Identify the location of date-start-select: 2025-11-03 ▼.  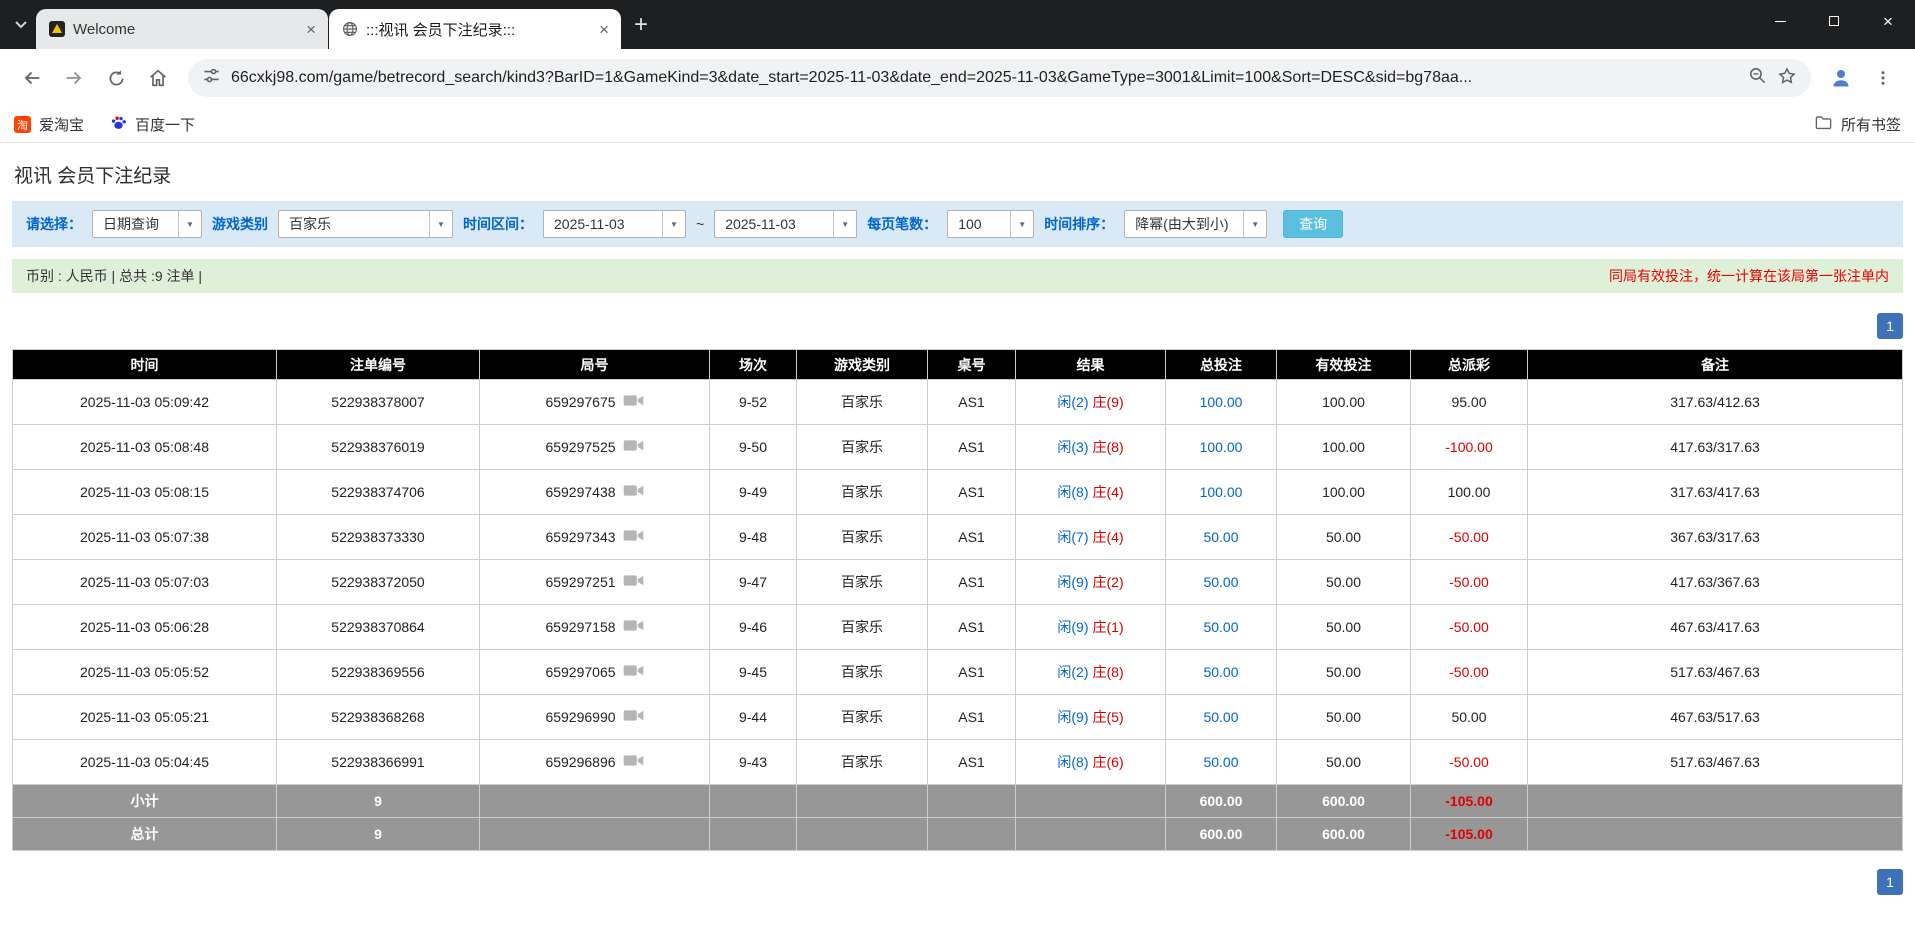
(614, 224).